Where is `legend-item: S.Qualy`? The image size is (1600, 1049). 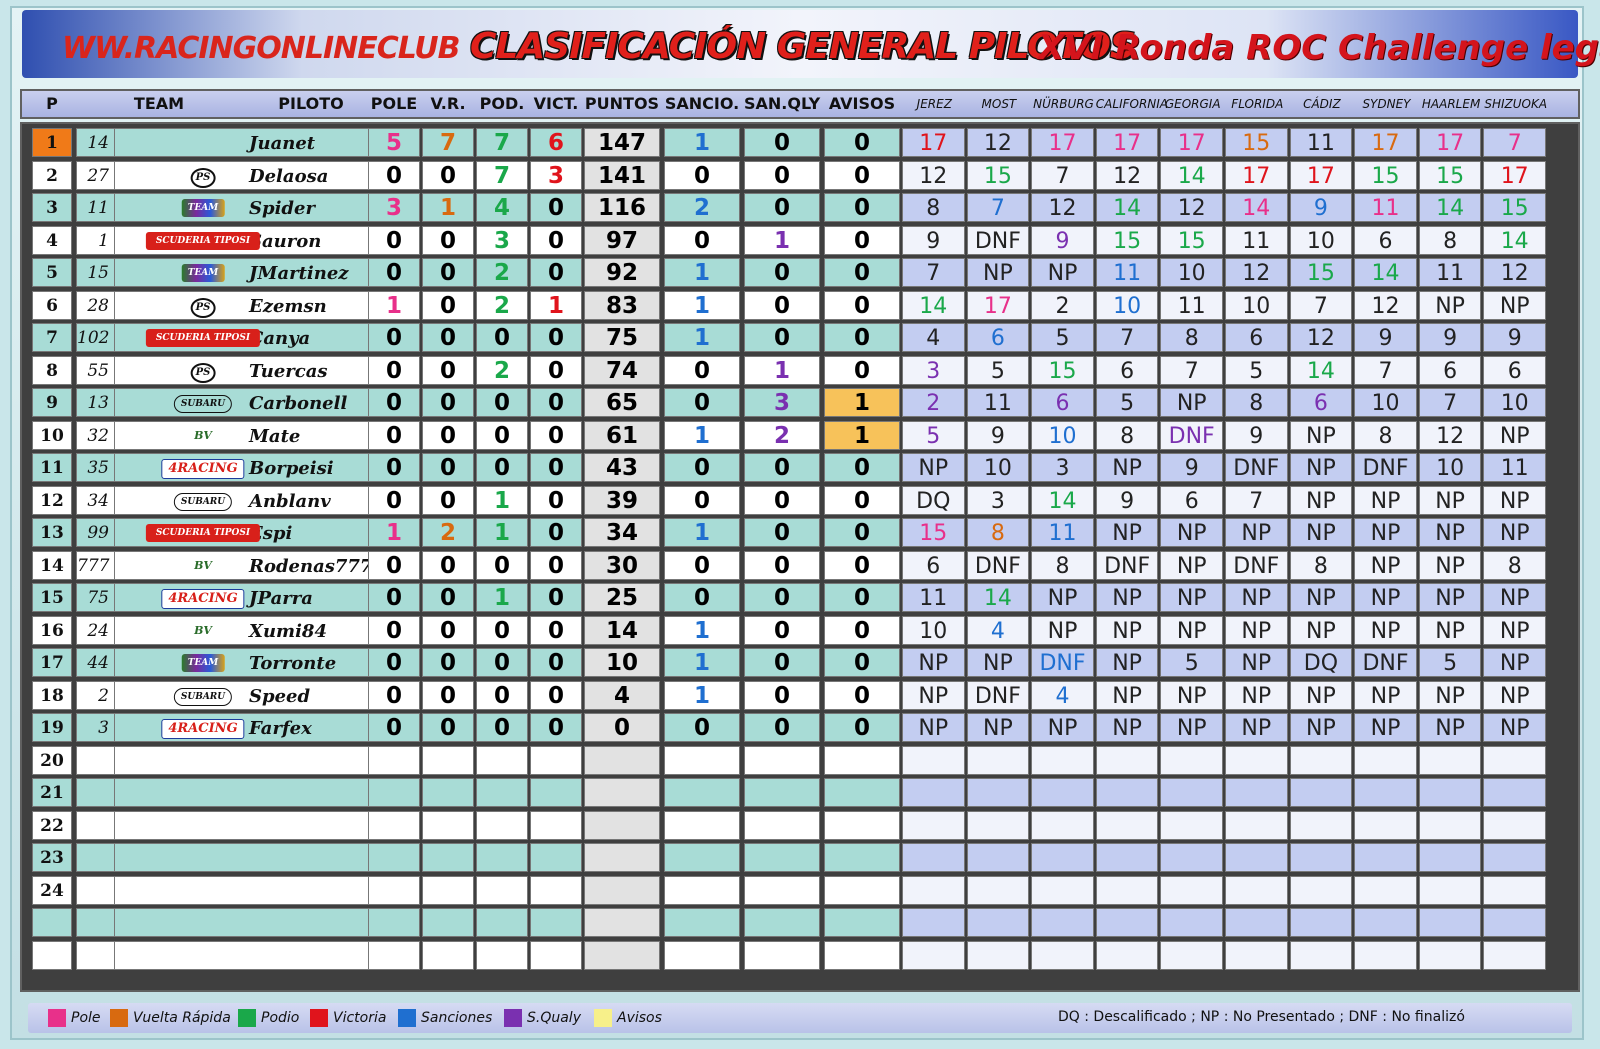
legend-item: S.Qualy is located at coordinates (542, 1018).